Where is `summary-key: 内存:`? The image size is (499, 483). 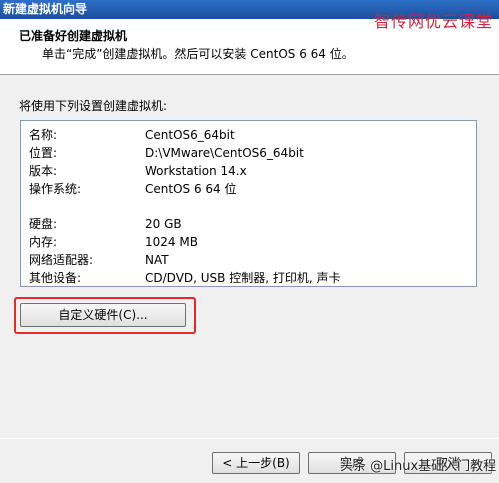
summary-key: 内存: is located at coordinates (43, 242).